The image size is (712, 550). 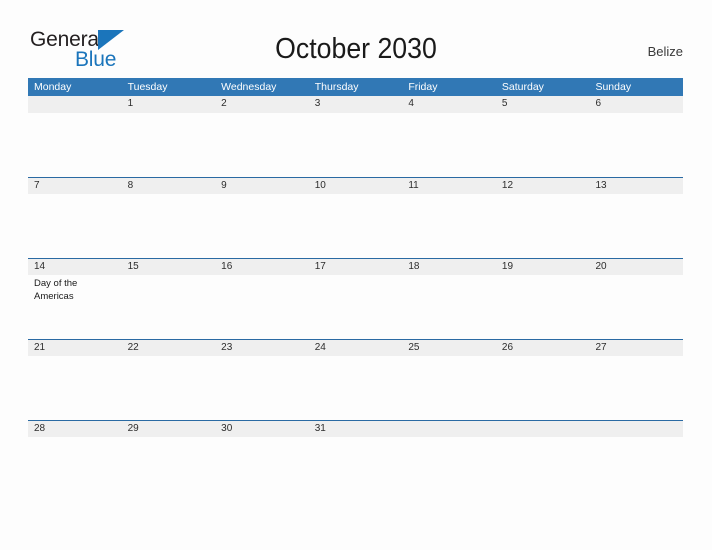 What do you see at coordinates (449, 104) in the screenshot?
I see `day-number: 4` at bounding box center [449, 104].